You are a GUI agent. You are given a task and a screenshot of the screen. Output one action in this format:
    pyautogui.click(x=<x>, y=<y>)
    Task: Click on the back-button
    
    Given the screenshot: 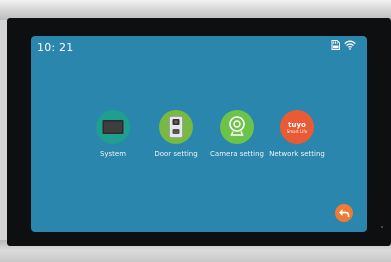 What is the action you would take?
    pyautogui.click(x=344, y=213)
    